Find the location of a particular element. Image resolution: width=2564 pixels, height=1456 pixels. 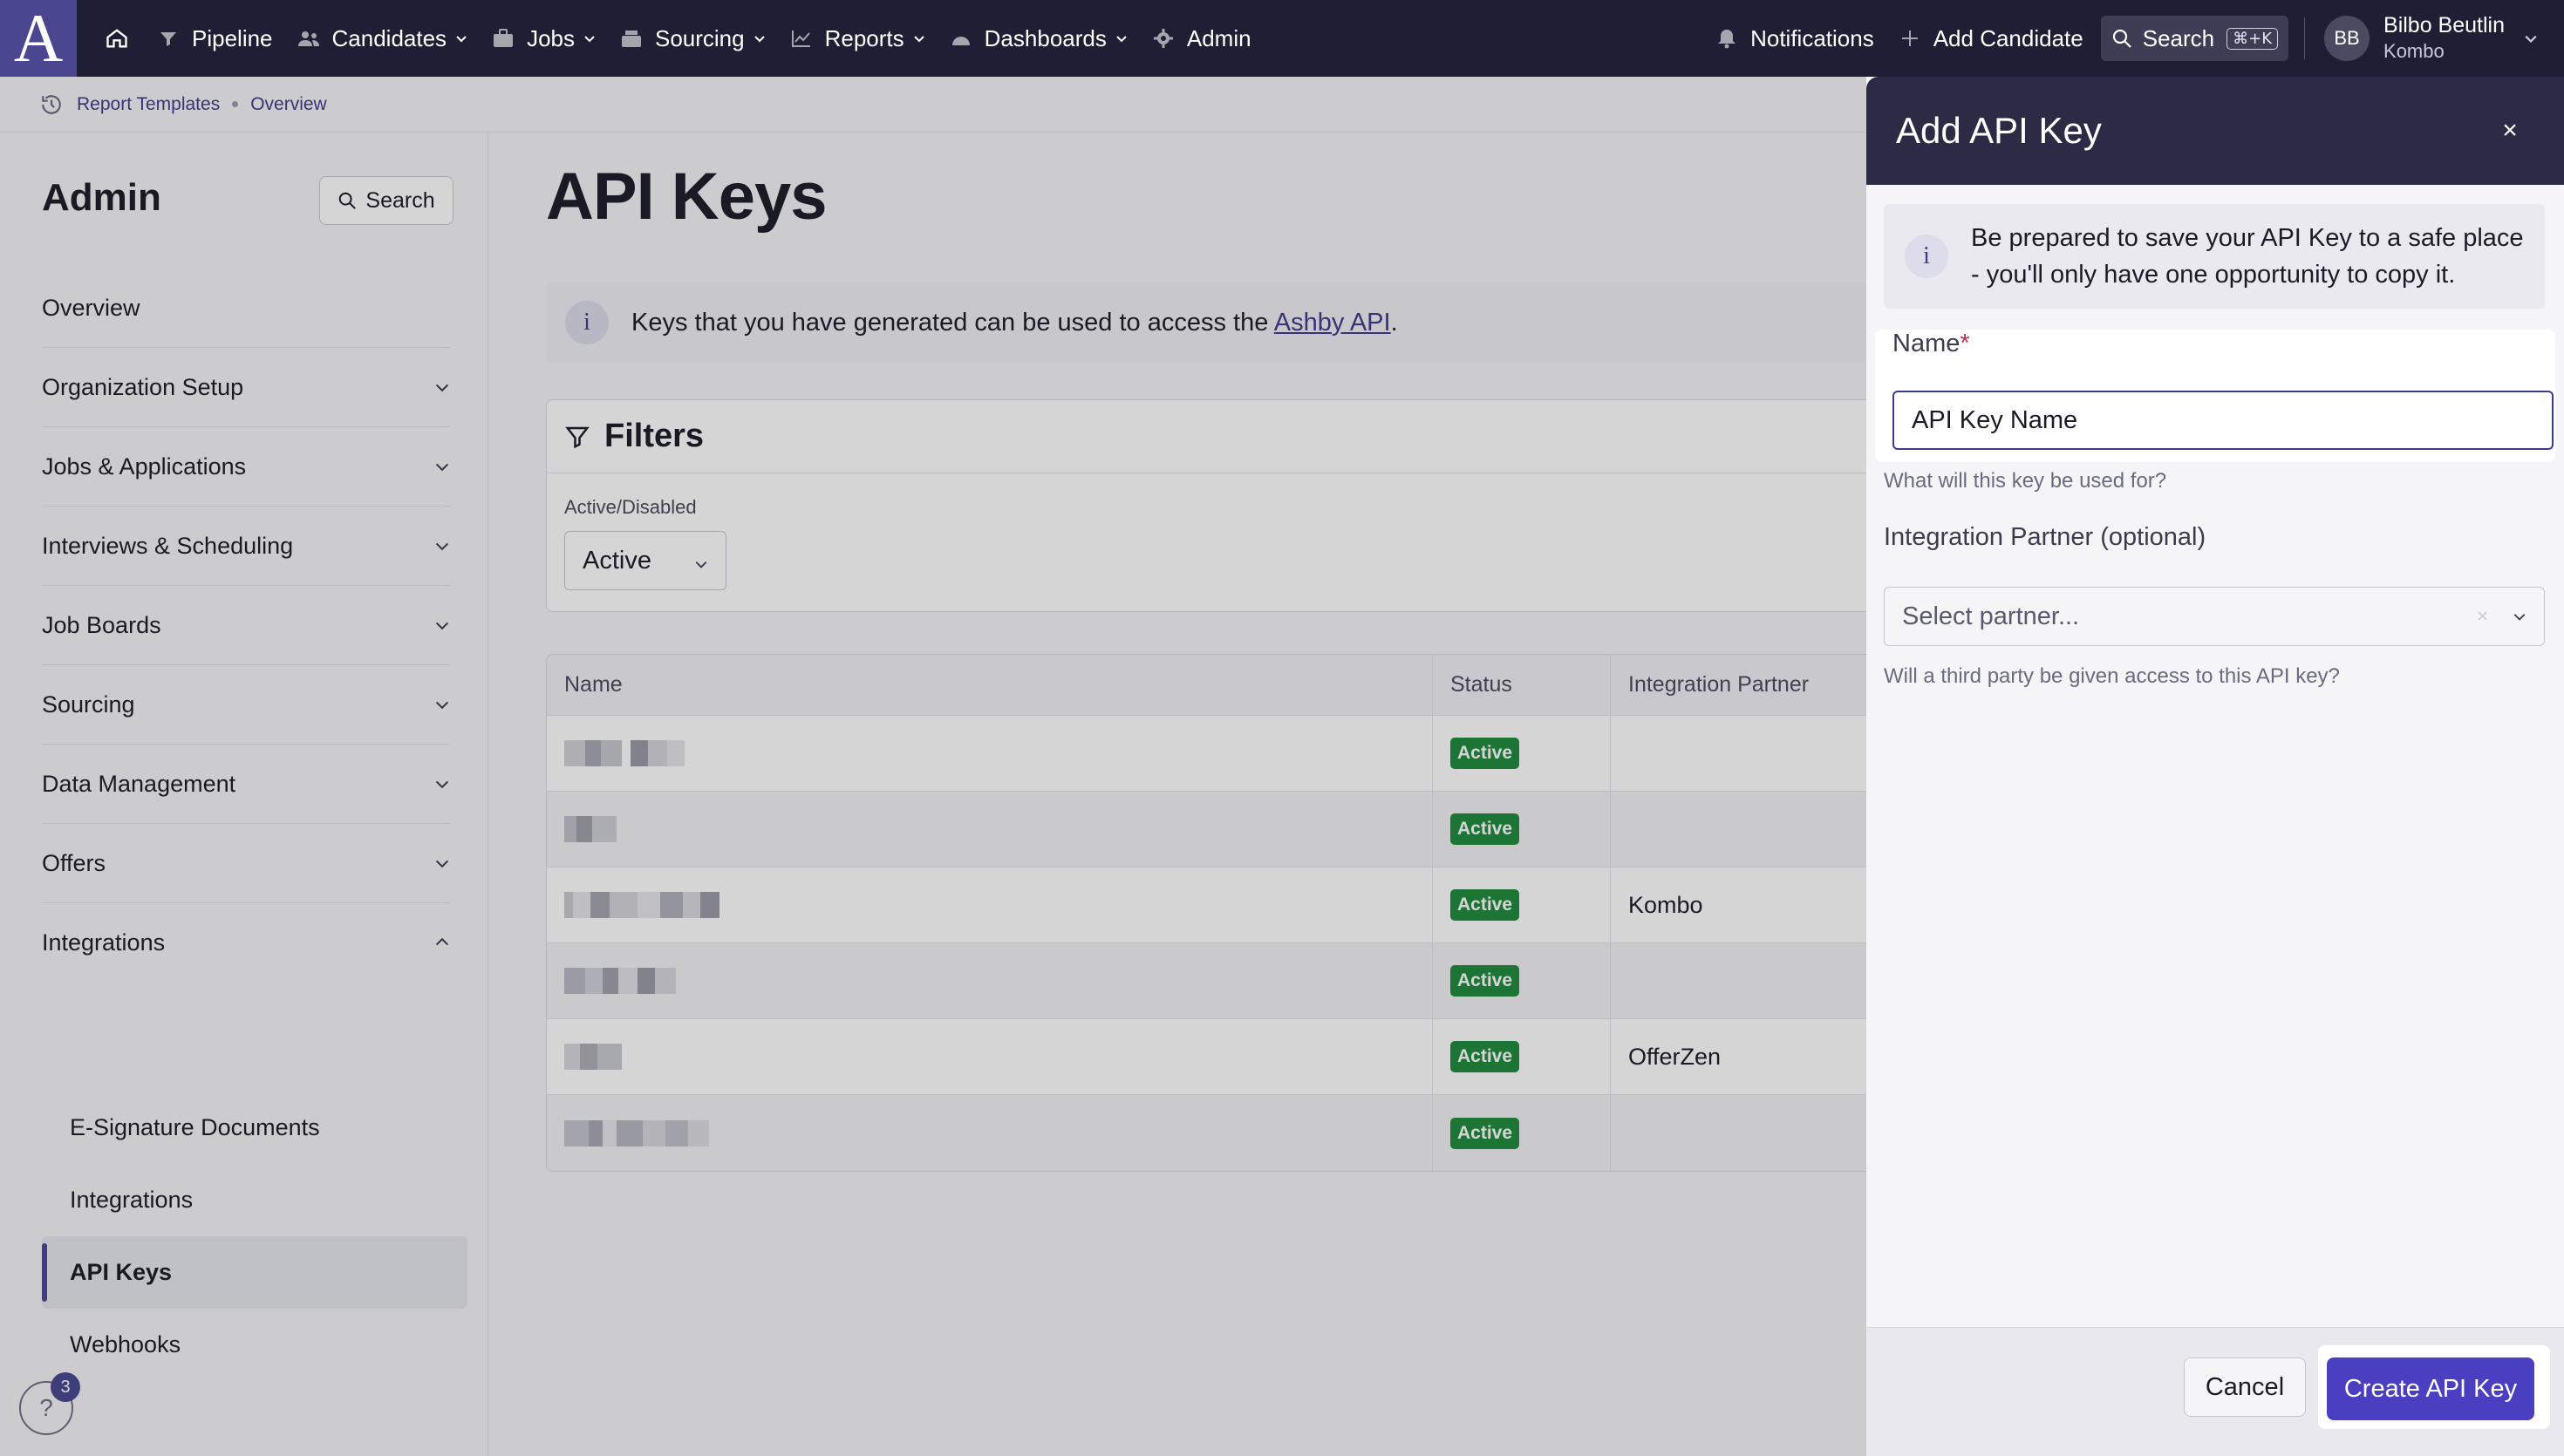

inbox-icon is located at coordinates (631, 38).